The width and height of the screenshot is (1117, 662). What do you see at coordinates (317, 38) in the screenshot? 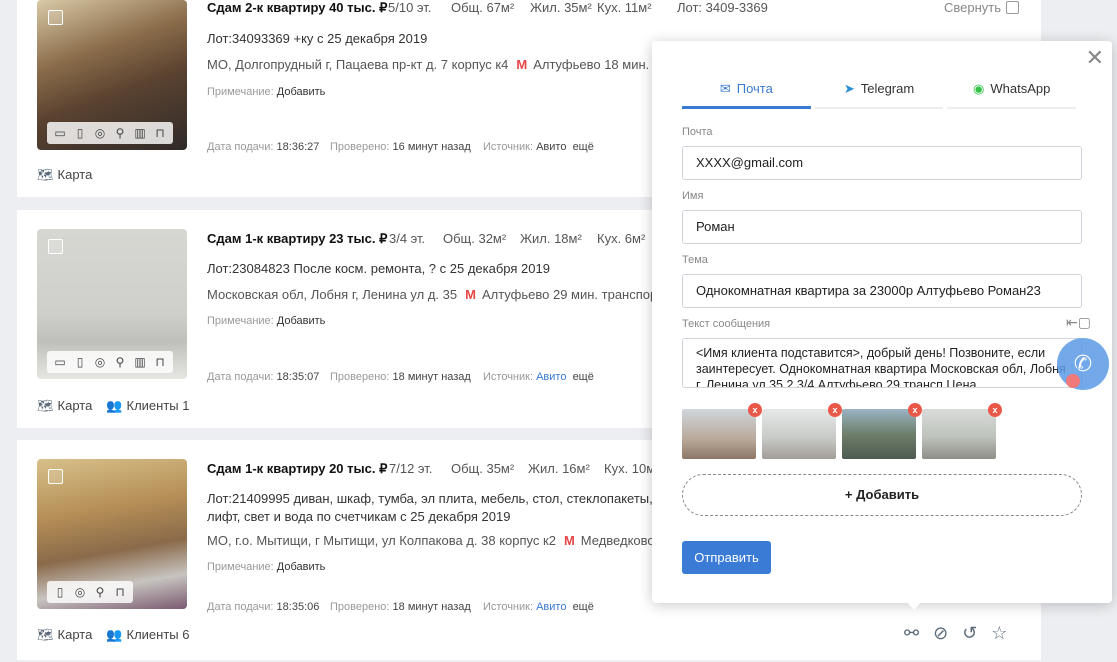
I see `listing-description: Лот:34093369 +ку с 25 декабря 2019` at bounding box center [317, 38].